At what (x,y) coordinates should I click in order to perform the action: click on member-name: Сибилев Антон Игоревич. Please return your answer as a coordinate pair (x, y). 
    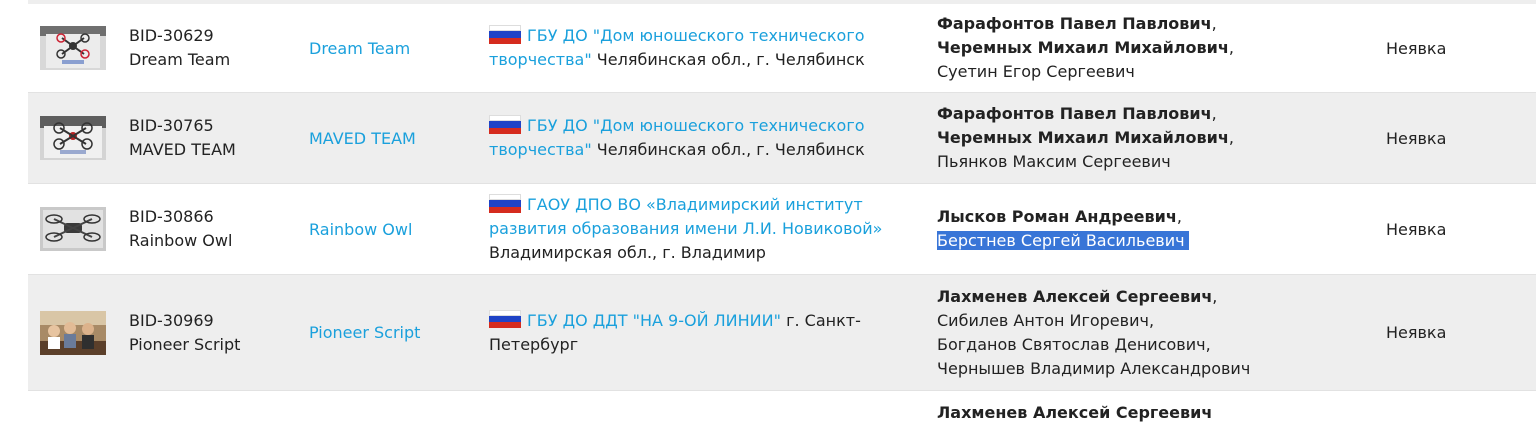
    Looking at the image, I should click on (1043, 320).